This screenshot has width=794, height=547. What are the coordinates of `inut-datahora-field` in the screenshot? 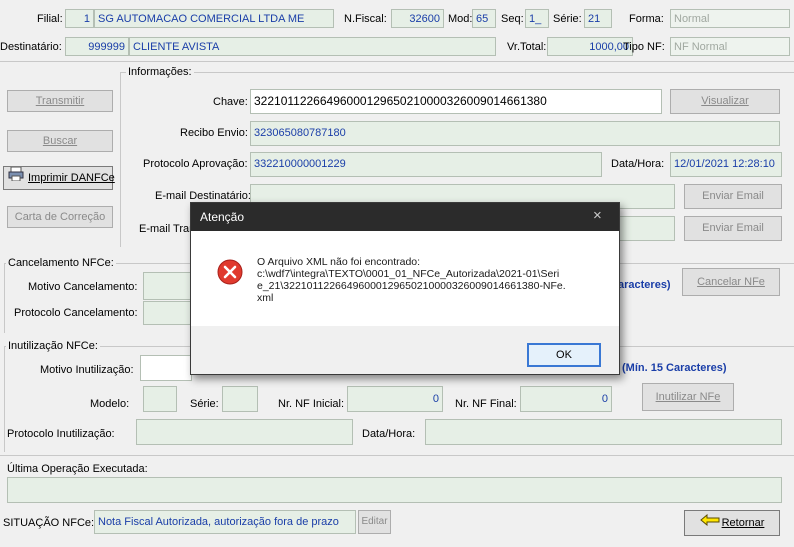 It's located at (603, 432).